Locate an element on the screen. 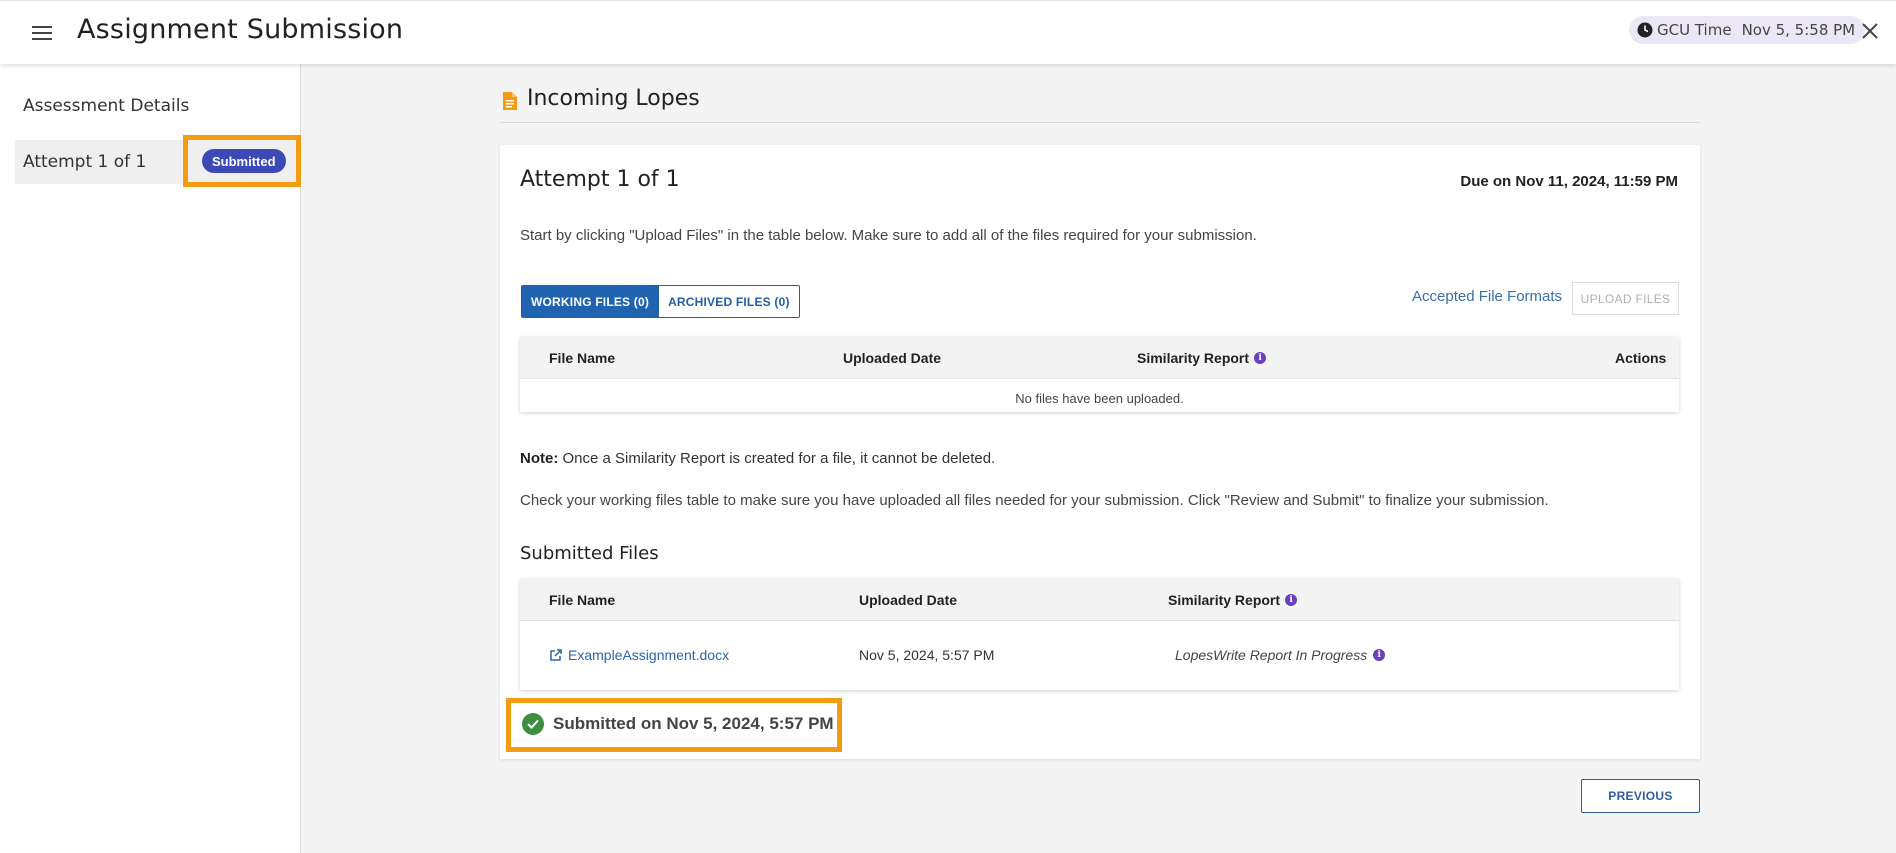  check-circle-icon is located at coordinates (533, 724).